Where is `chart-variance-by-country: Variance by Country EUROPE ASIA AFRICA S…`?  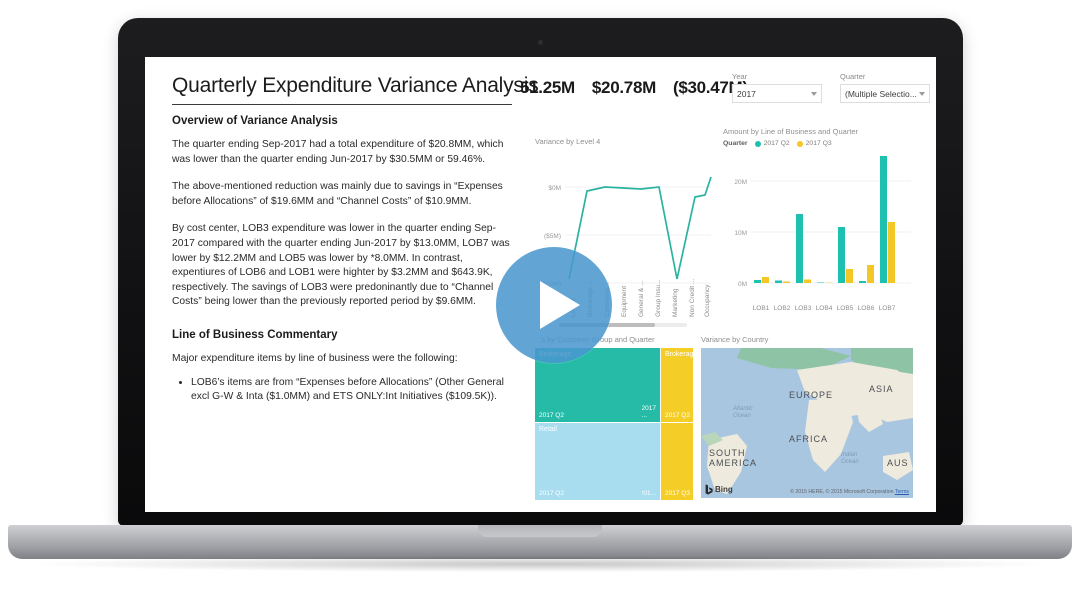 chart-variance-by-country: Variance by Country EUROPE ASIA AFRICA S… is located at coordinates (807, 420).